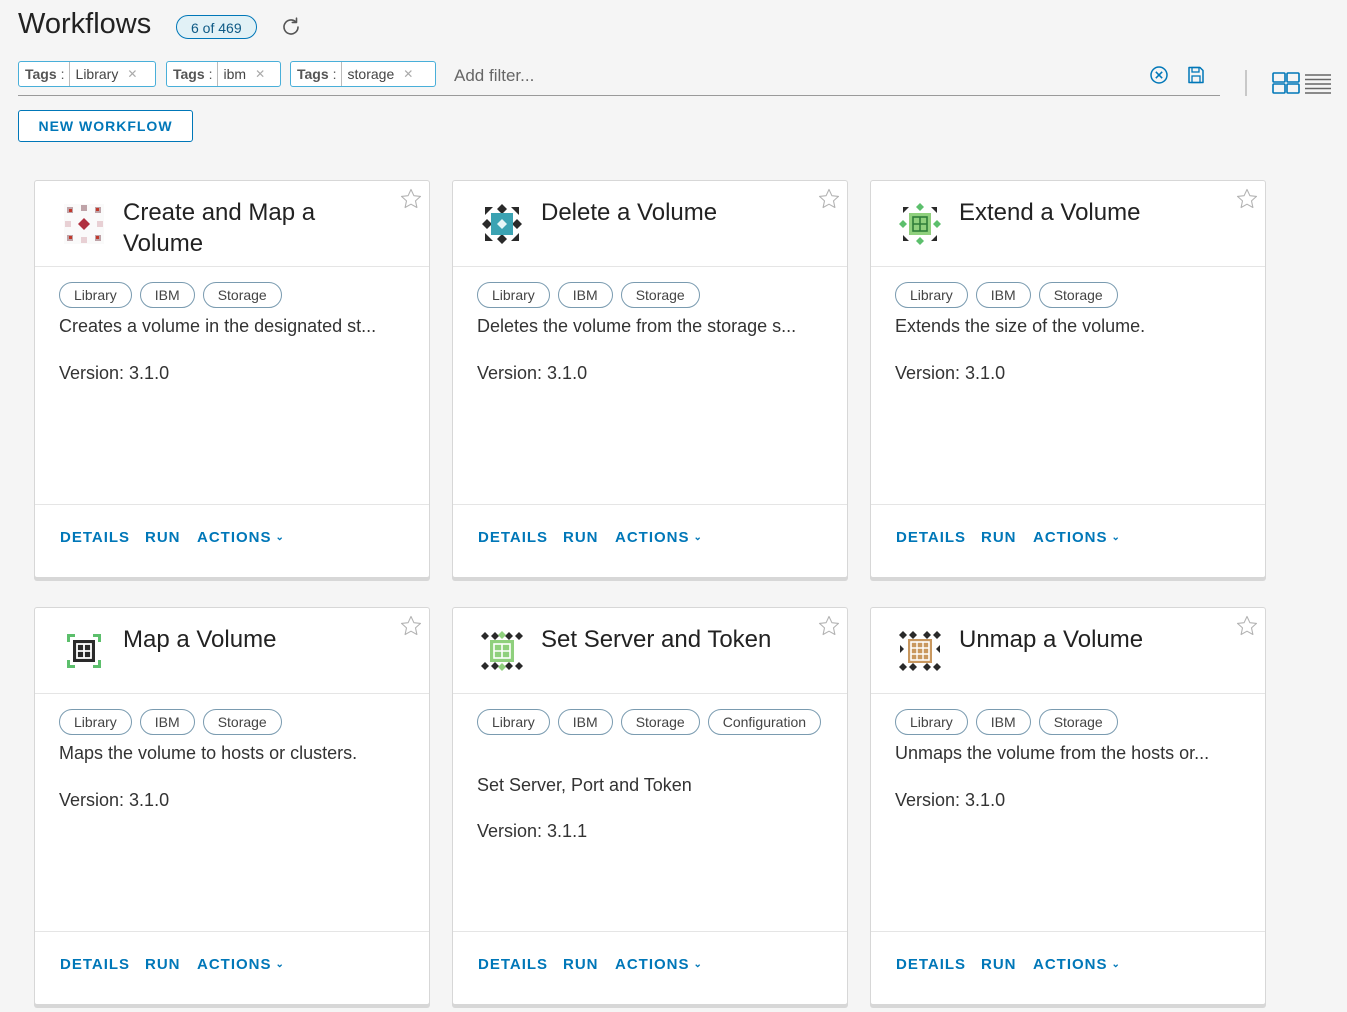 This screenshot has width=1347, height=1012. I want to click on filter-tag-storage: Tags : storage ✕, so click(363, 74).